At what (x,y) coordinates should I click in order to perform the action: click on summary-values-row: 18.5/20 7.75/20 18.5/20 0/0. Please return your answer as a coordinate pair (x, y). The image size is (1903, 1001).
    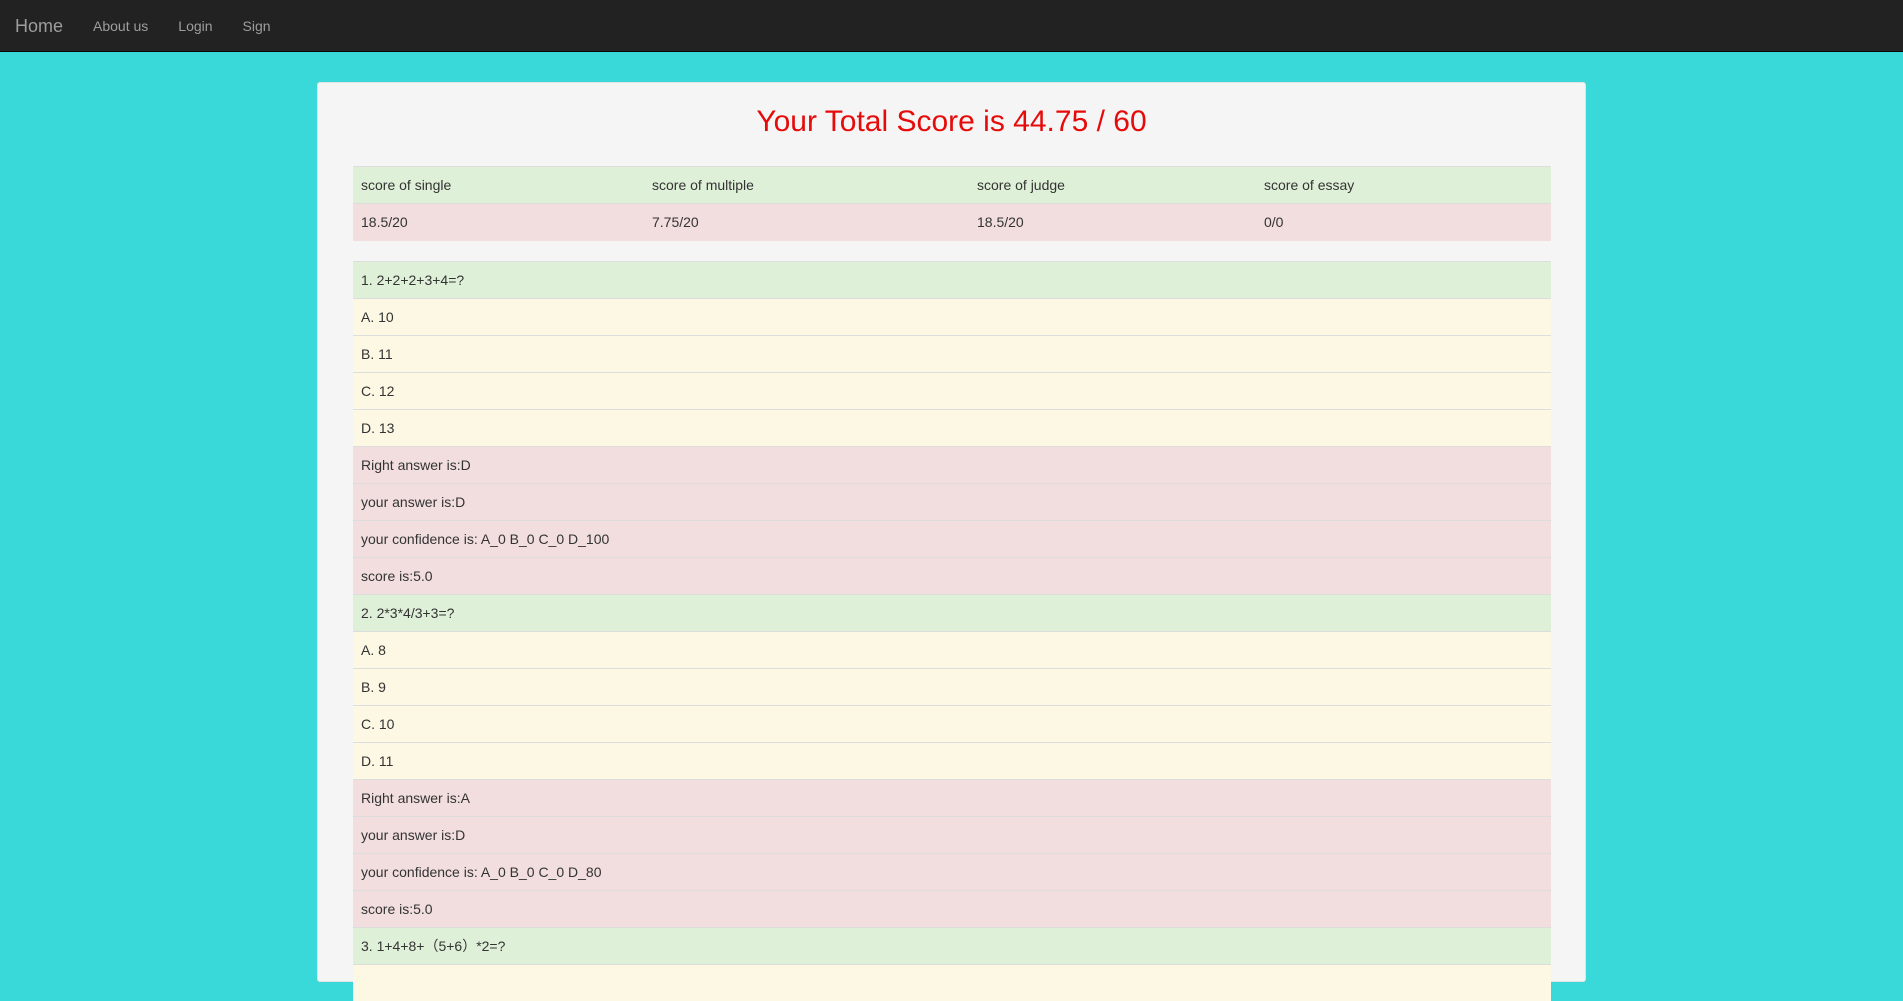
    Looking at the image, I should click on (952, 222).